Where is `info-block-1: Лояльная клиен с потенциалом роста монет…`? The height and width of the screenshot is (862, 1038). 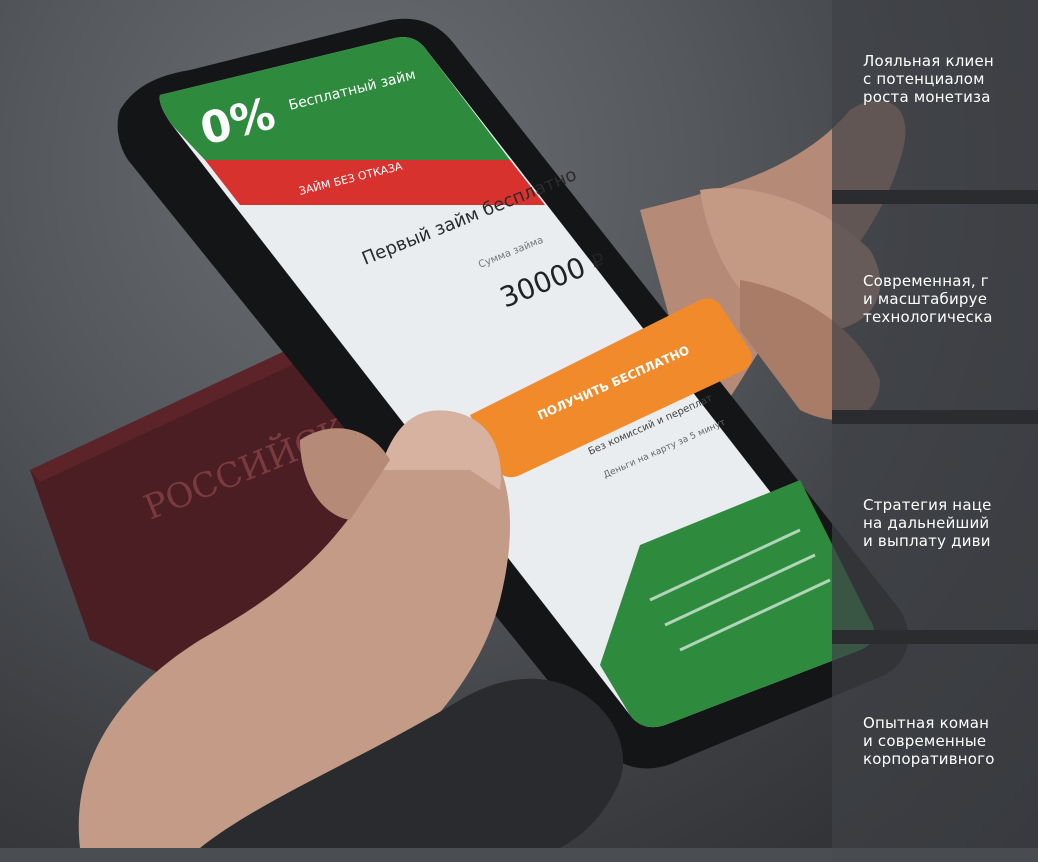
info-block-1: Лояльная клиен с потенциалом роста монет… is located at coordinates (935, 95).